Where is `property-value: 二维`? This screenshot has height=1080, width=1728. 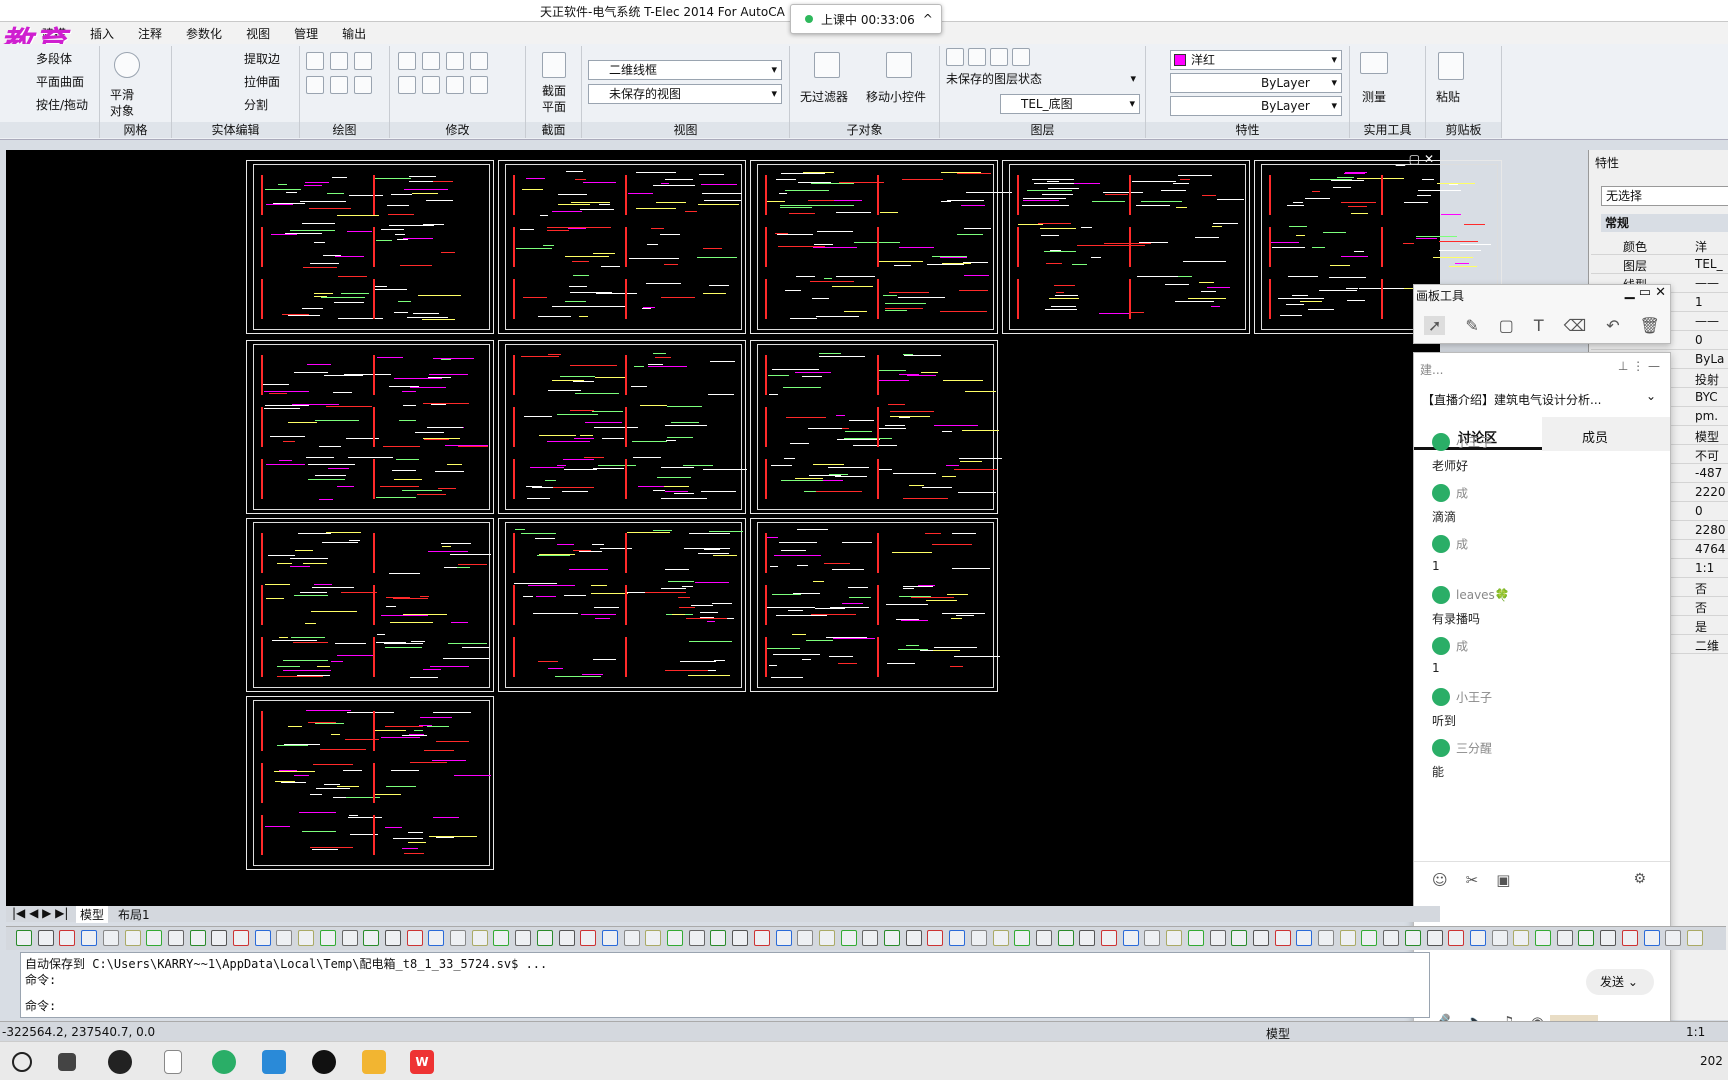
property-value: 二维 is located at coordinates (1707, 645).